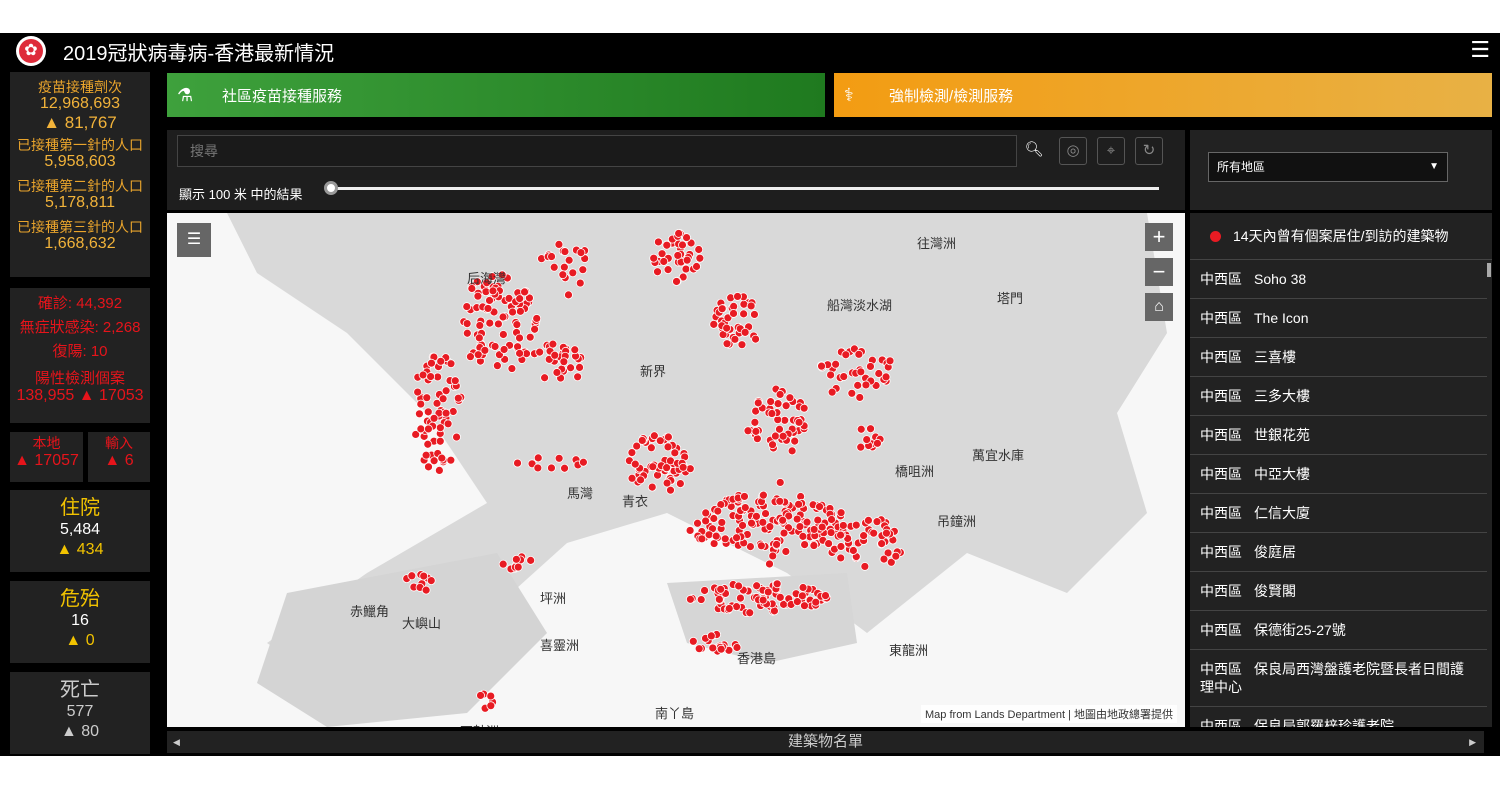 The width and height of the screenshot is (1500, 790). What do you see at coordinates (1338, 318) in the screenshot?
I see `list-item: 中西區 The Icon` at bounding box center [1338, 318].